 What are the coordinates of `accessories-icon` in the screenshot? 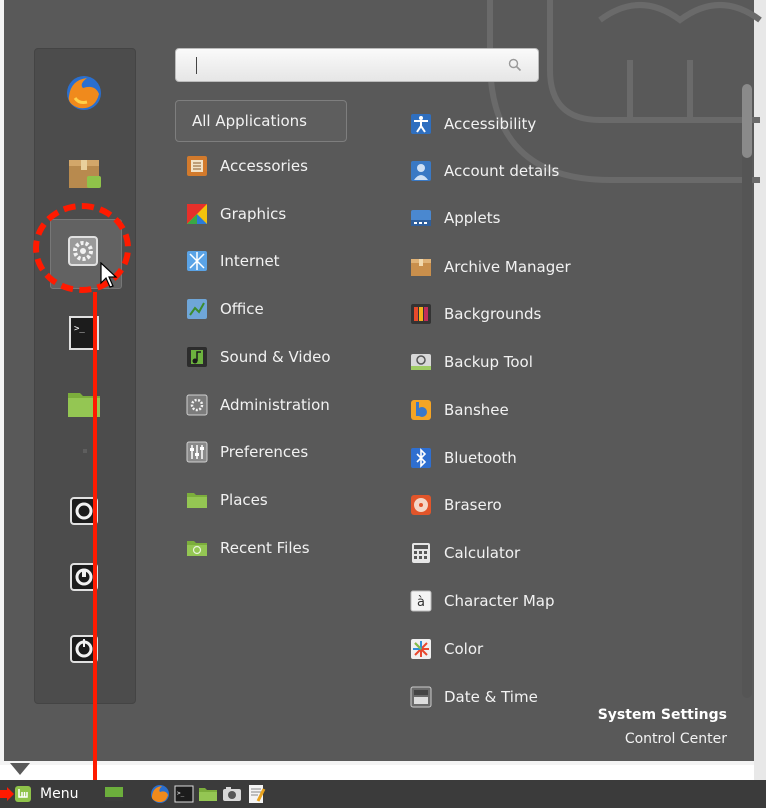 It's located at (197, 166).